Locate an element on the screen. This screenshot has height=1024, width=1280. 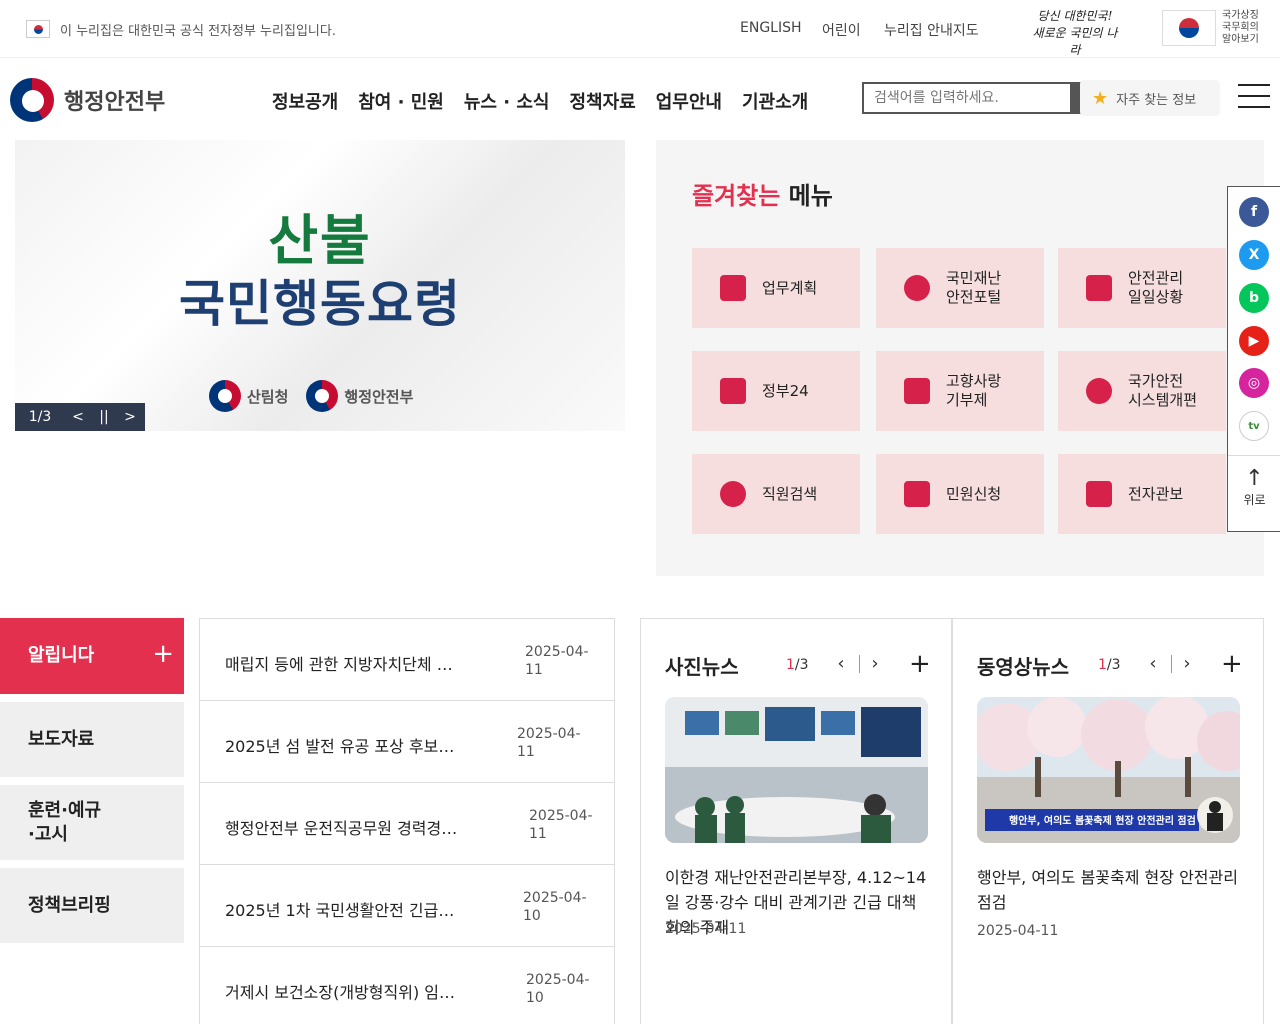
nav-work-guide: 업무안내 is located at coordinates (689, 101).